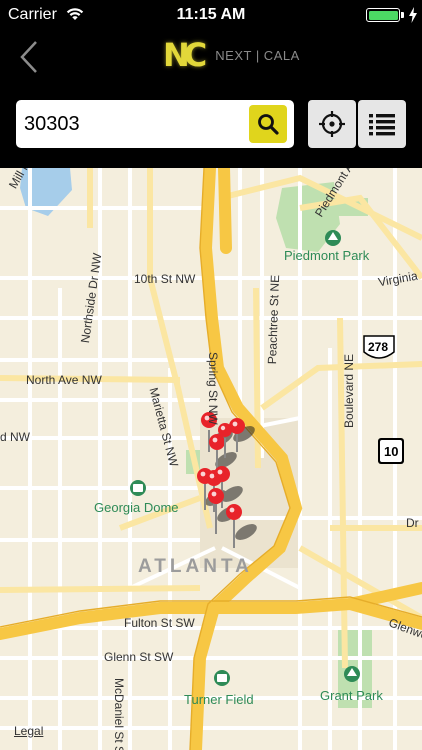 Image resolution: width=422 pixels, height=750 pixels. What do you see at coordinates (139, 657) in the screenshot?
I see `street-label: Glenn St SW` at bounding box center [139, 657].